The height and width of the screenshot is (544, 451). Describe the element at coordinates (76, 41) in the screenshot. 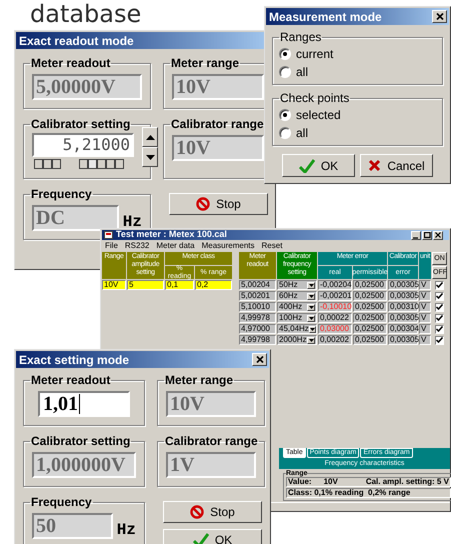

I see `window-title: Exact readout mode` at that location.